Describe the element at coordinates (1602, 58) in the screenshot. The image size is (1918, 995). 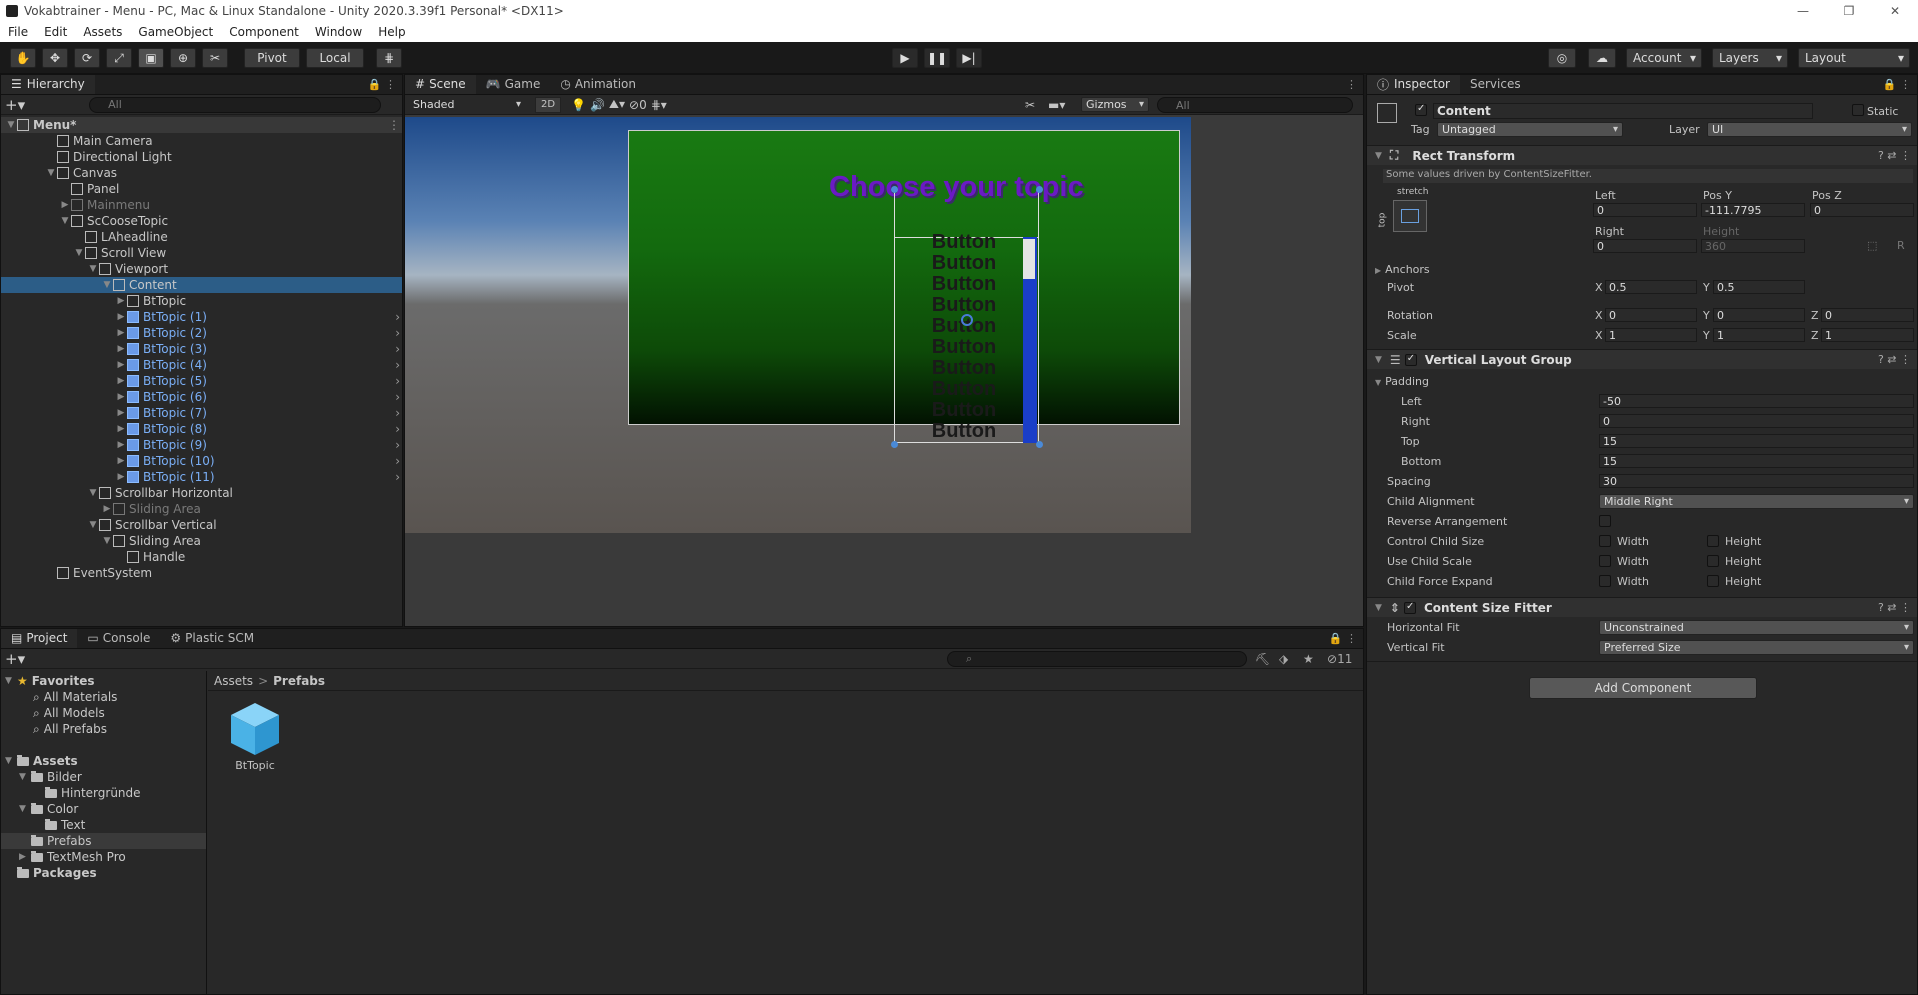
I see `cloud-icon: ☁` at that location.